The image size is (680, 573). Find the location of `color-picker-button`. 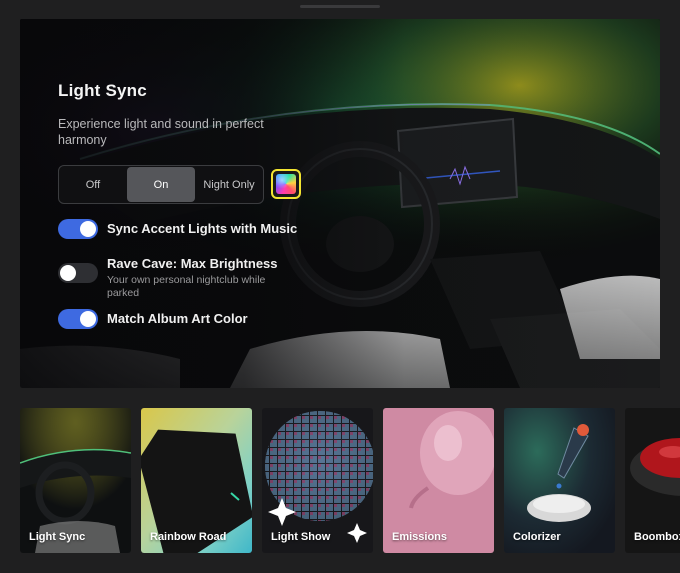

color-picker-button is located at coordinates (286, 184).